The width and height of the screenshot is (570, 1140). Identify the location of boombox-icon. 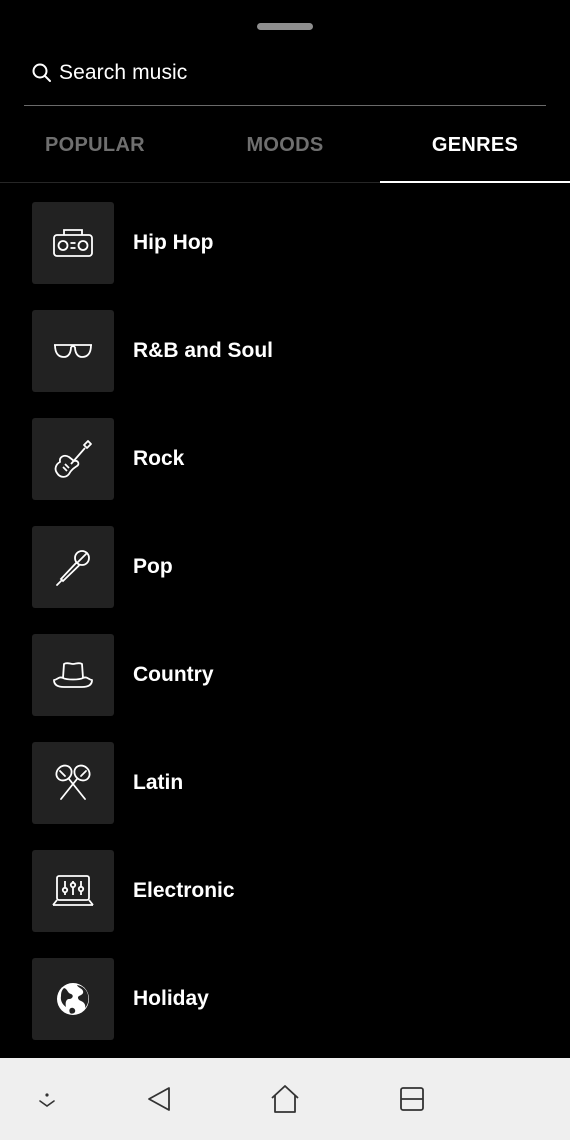
(73, 243).